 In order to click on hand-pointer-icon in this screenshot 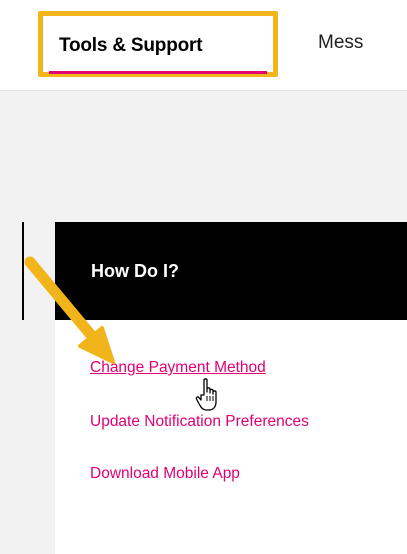, I will do `click(206, 394)`.